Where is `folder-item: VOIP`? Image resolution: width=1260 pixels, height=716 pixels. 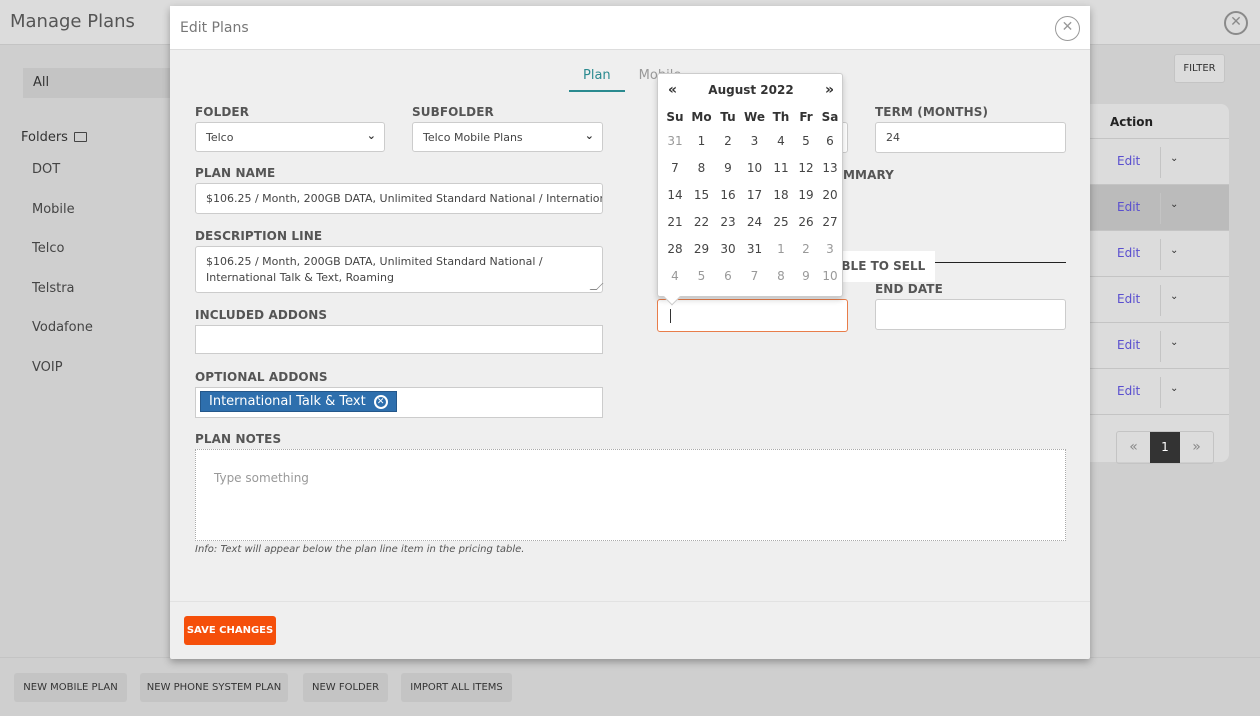
folder-item: VOIP is located at coordinates (62, 378).